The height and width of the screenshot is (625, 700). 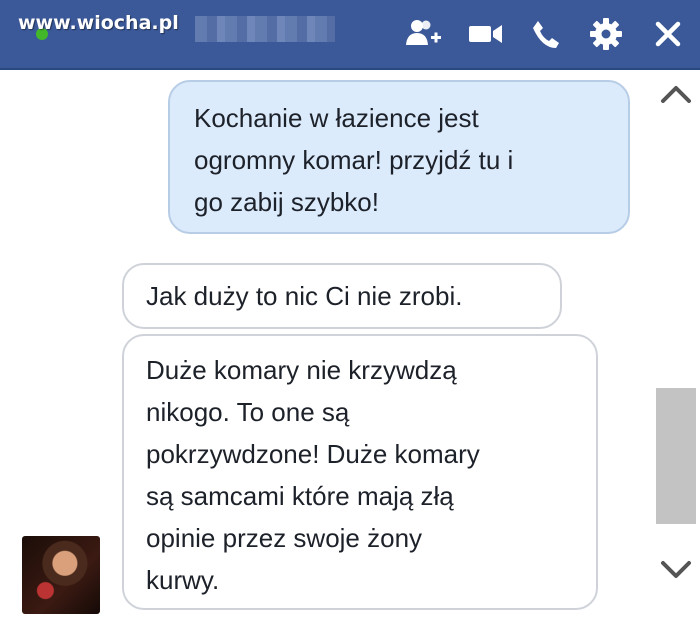 What do you see at coordinates (286, 202) in the screenshot?
I see `message-line: go zabij szybko!` at bounding box center [286, 202].